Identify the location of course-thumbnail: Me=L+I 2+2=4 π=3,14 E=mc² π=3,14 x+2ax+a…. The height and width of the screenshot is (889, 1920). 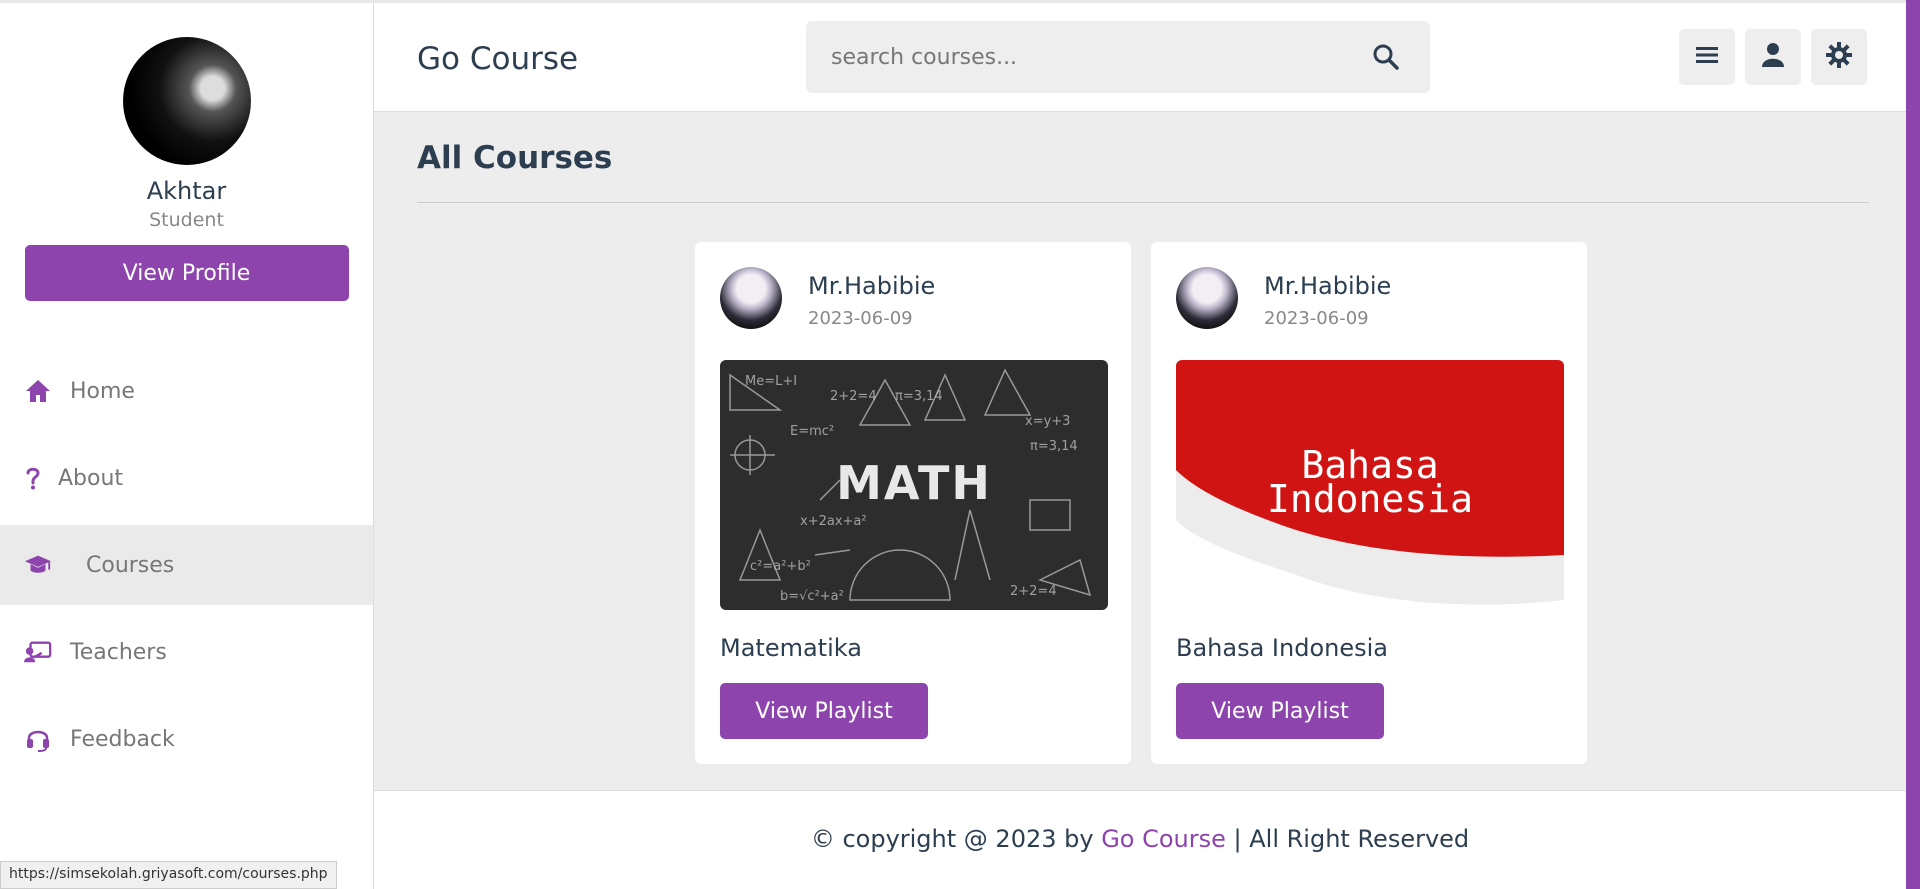
(914, 485).